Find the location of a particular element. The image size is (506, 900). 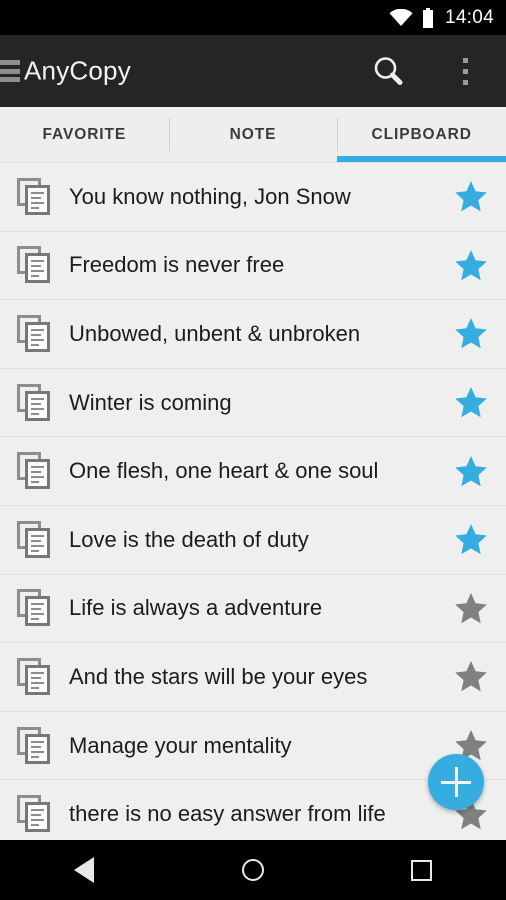

app-title: AnyCopy is located at coordinates (77, 70).